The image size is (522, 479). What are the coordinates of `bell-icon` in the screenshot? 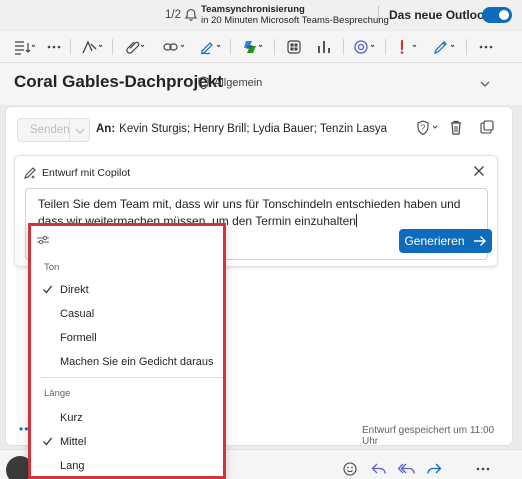 It's located at (191, 15).